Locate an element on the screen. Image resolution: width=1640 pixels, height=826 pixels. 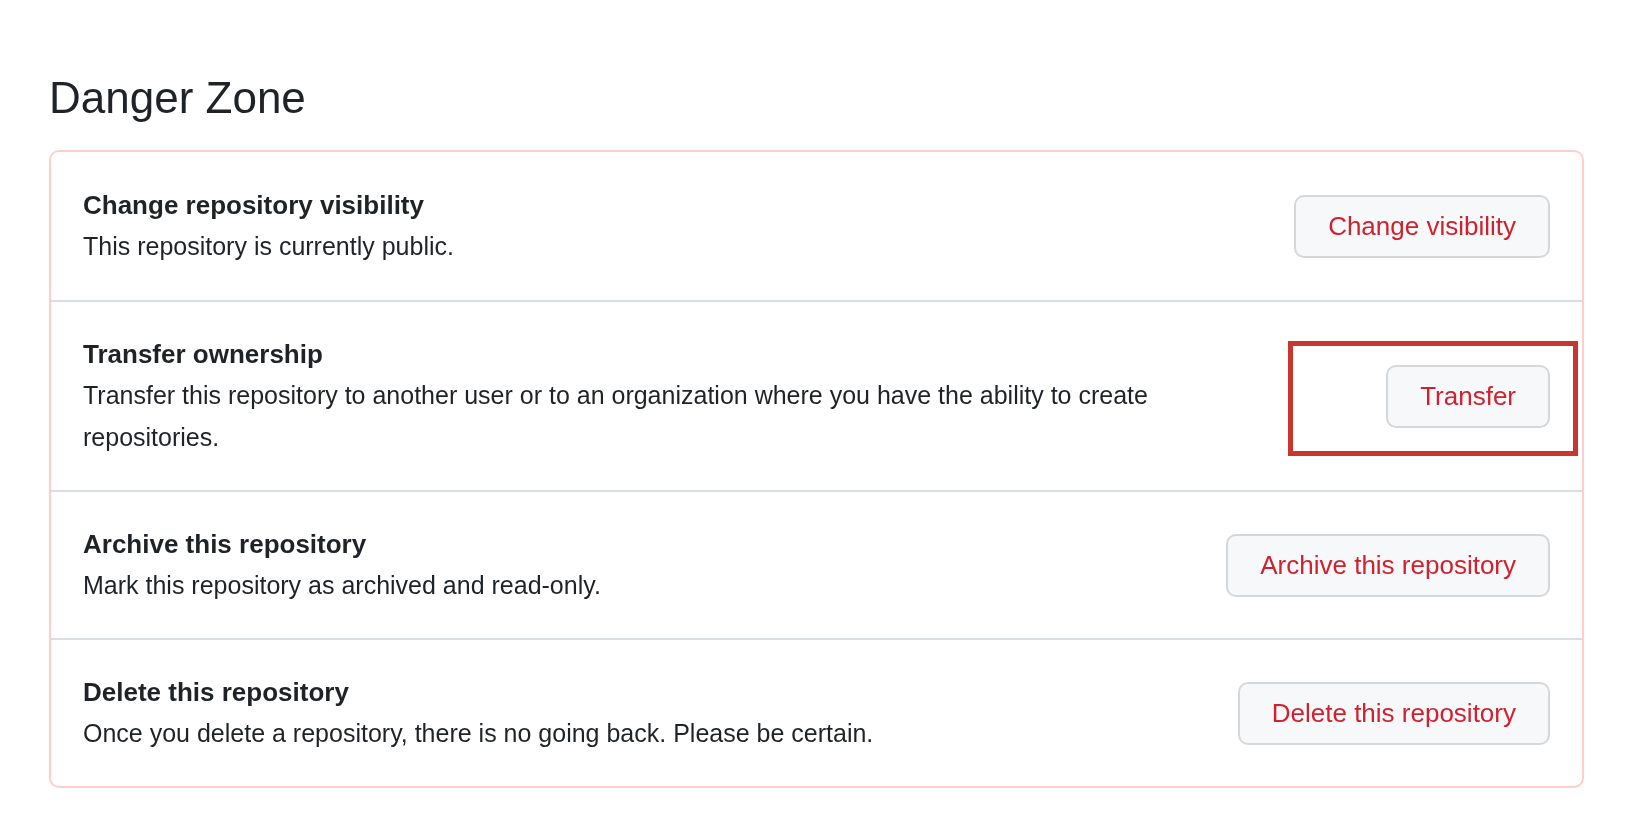
danger-button: Change visibility is located at coordinates (1422, 226).